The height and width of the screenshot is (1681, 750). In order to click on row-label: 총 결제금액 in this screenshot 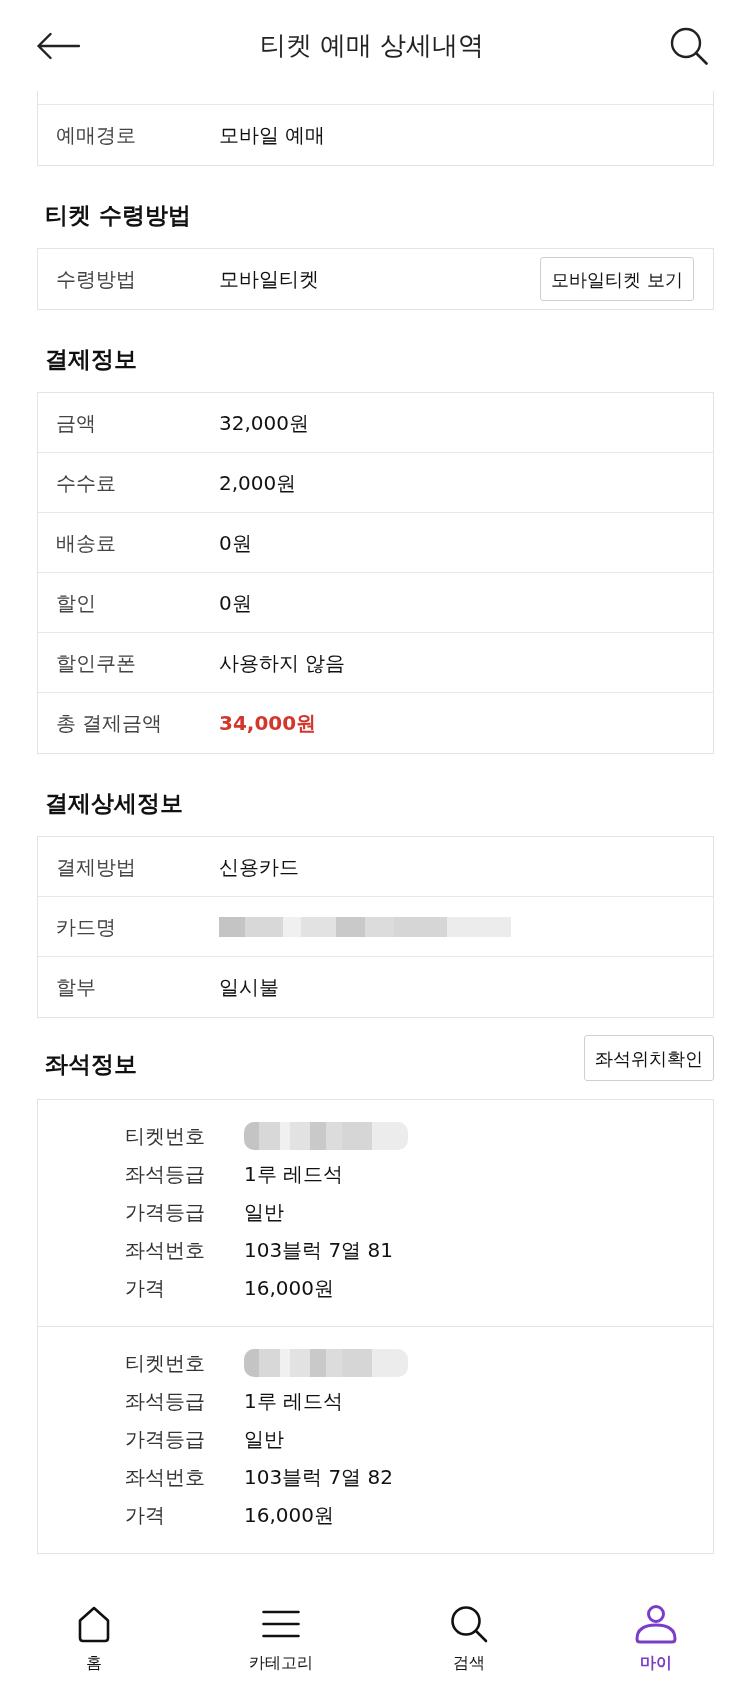, I will do `click(110, 723)`.